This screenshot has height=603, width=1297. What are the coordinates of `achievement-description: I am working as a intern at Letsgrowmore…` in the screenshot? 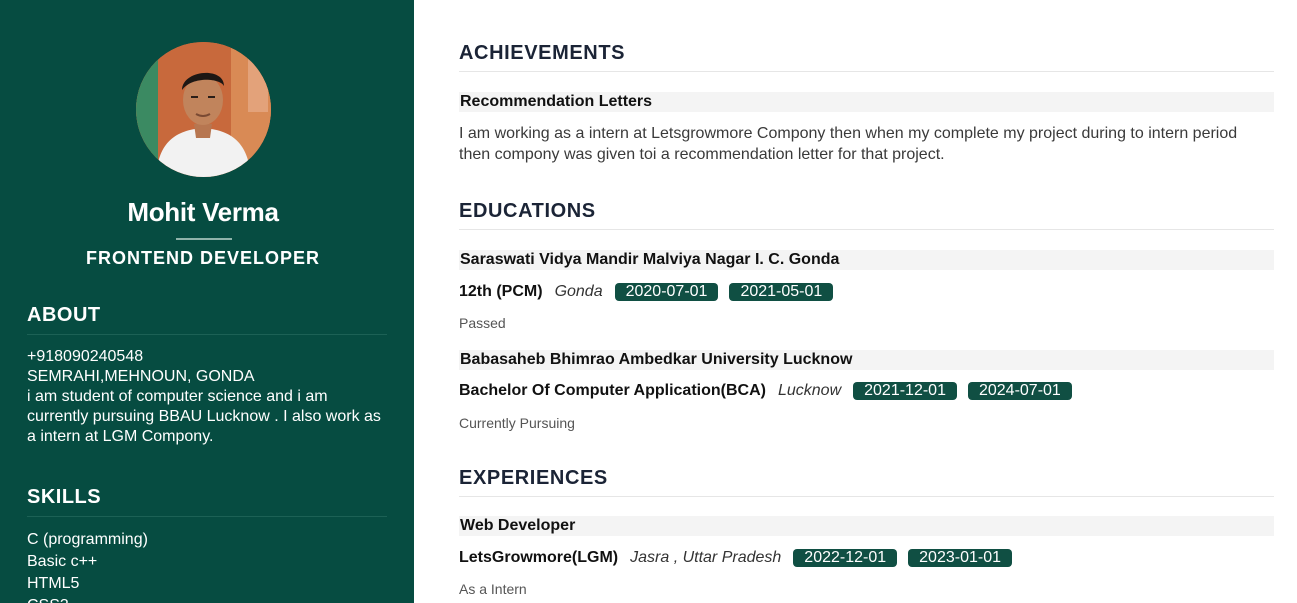 It's located at (848, 144).